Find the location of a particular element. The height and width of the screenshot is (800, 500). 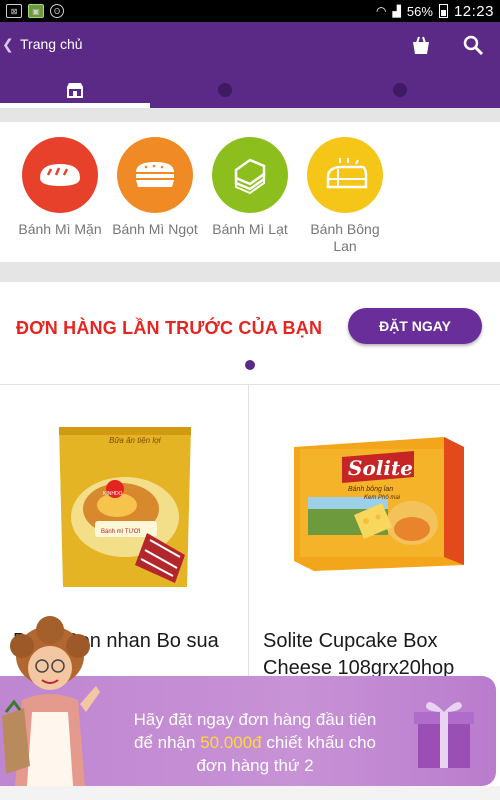

app-notification-icon: ▣ is located at coordinates (36, 11).